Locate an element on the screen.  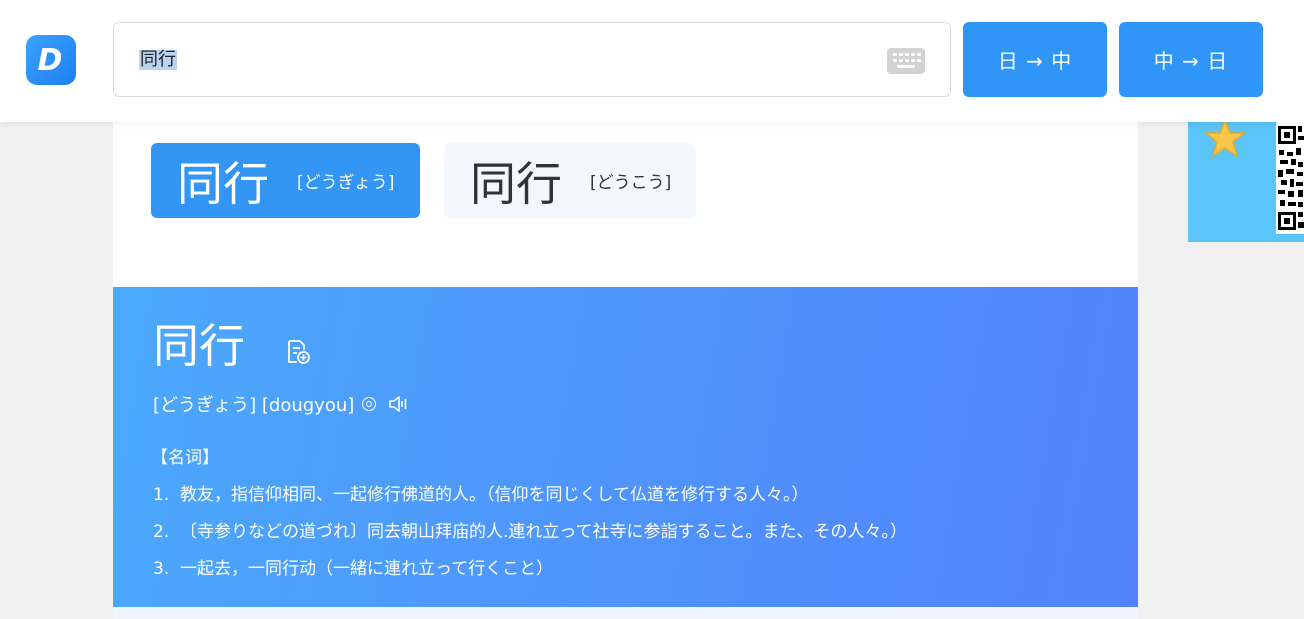
star-icon is located at coordinates (1225, 140).